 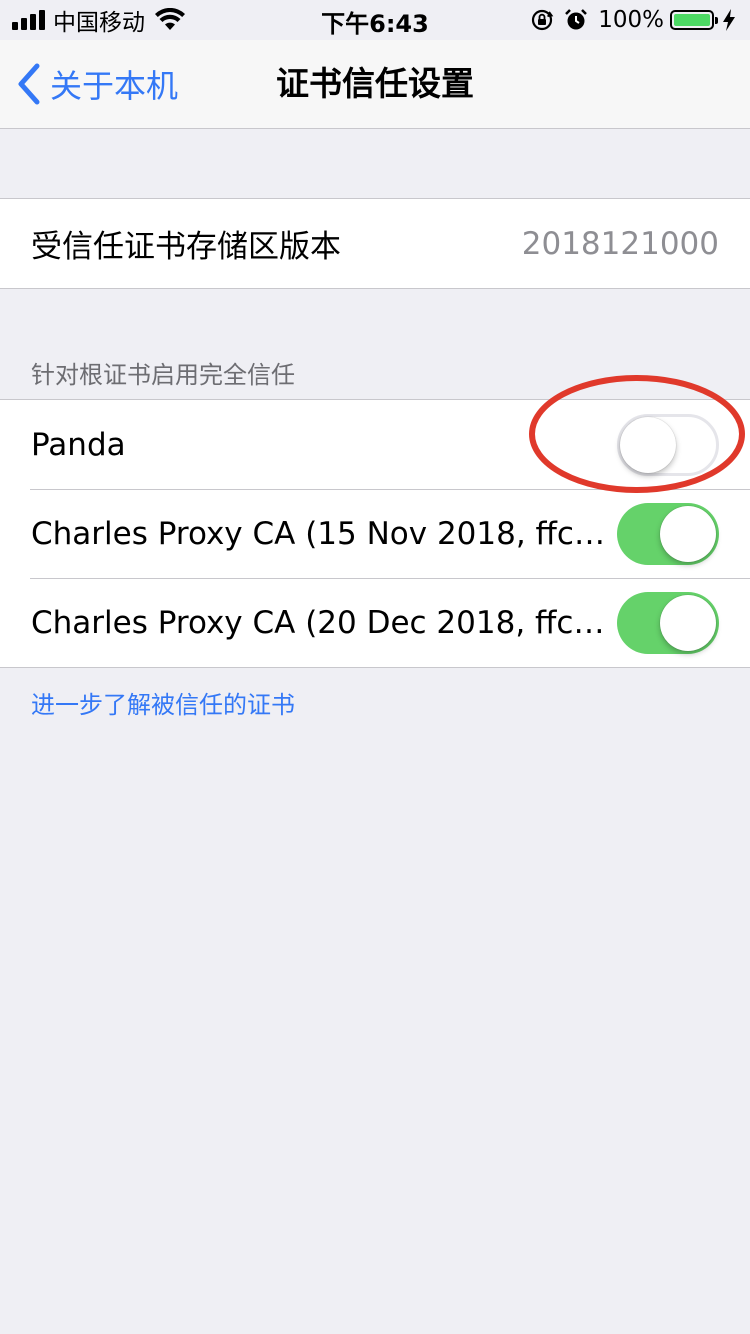 What do you see at coordinates (163, 375) in the screenshot?
I see `trust-section-header: 针对根证书启用完全信任` at bounding box center [163, 375].